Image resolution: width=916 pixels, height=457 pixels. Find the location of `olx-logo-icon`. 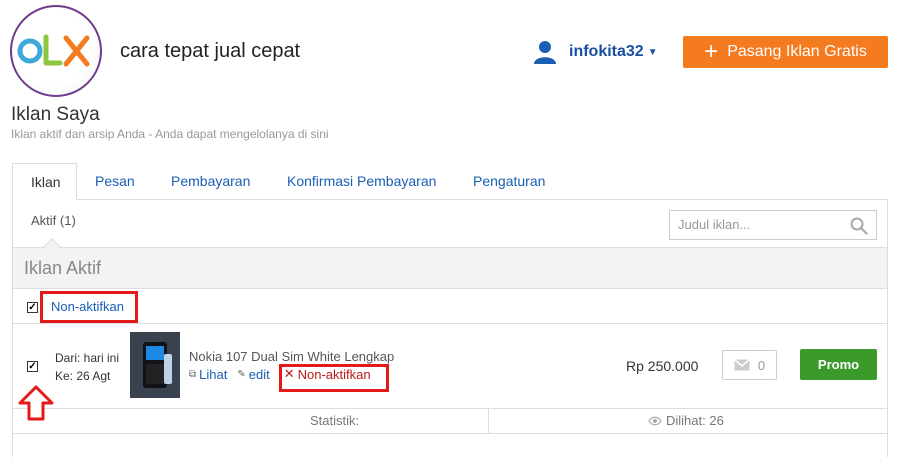

olx-logo-icon is located at coordinates (53, 50).